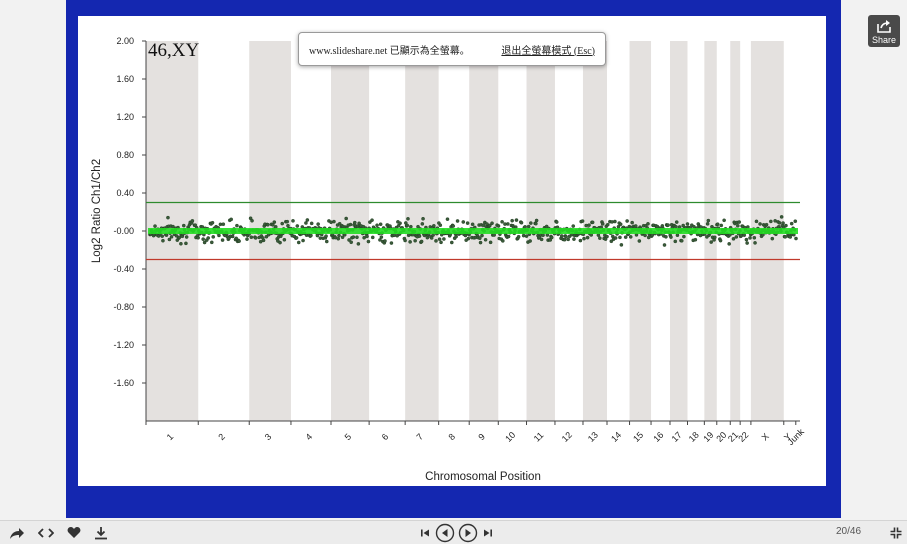 The height and width of the screenshot is (544, 907). Describe the element at coordinates (743, 437) in the screenshot. I see `x-tick-label: 22` at that location.